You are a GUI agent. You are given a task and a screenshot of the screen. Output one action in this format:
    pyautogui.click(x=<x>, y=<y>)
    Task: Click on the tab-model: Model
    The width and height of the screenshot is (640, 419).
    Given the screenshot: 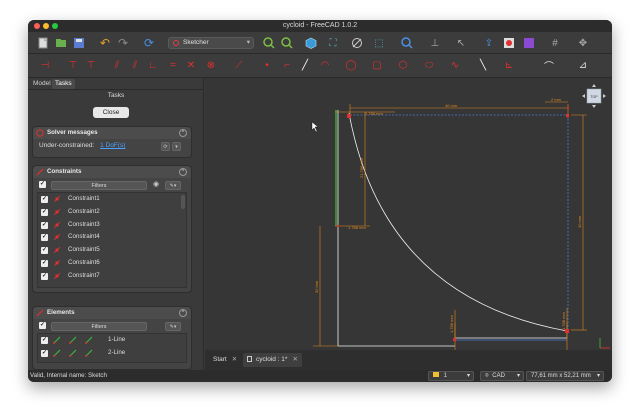 What is the action you would take?
    pyautogui.click(x=42, y=84)
    